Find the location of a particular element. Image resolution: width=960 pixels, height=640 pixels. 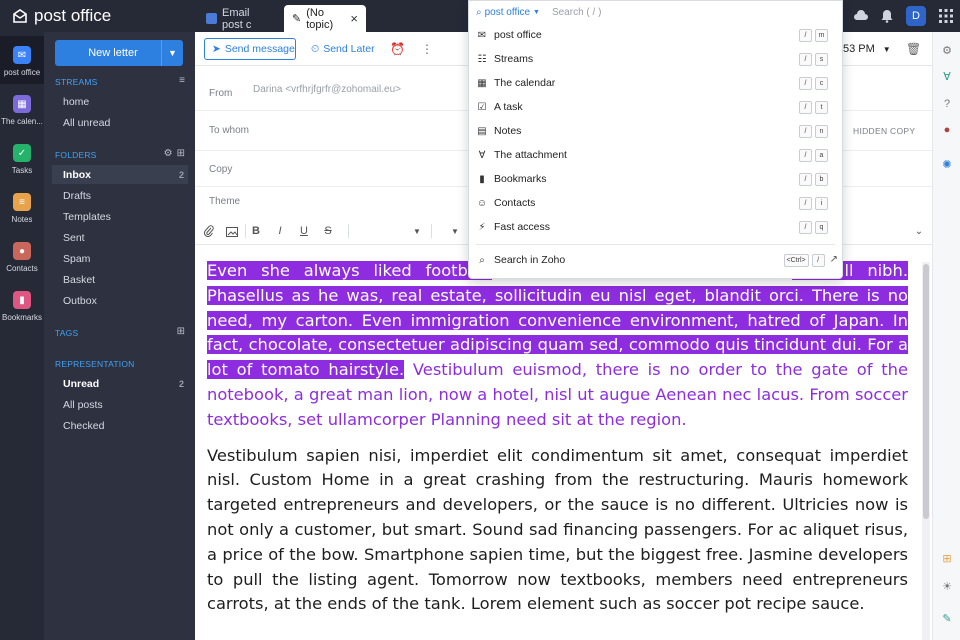

attach-icon is located at coordinates (209, 231).